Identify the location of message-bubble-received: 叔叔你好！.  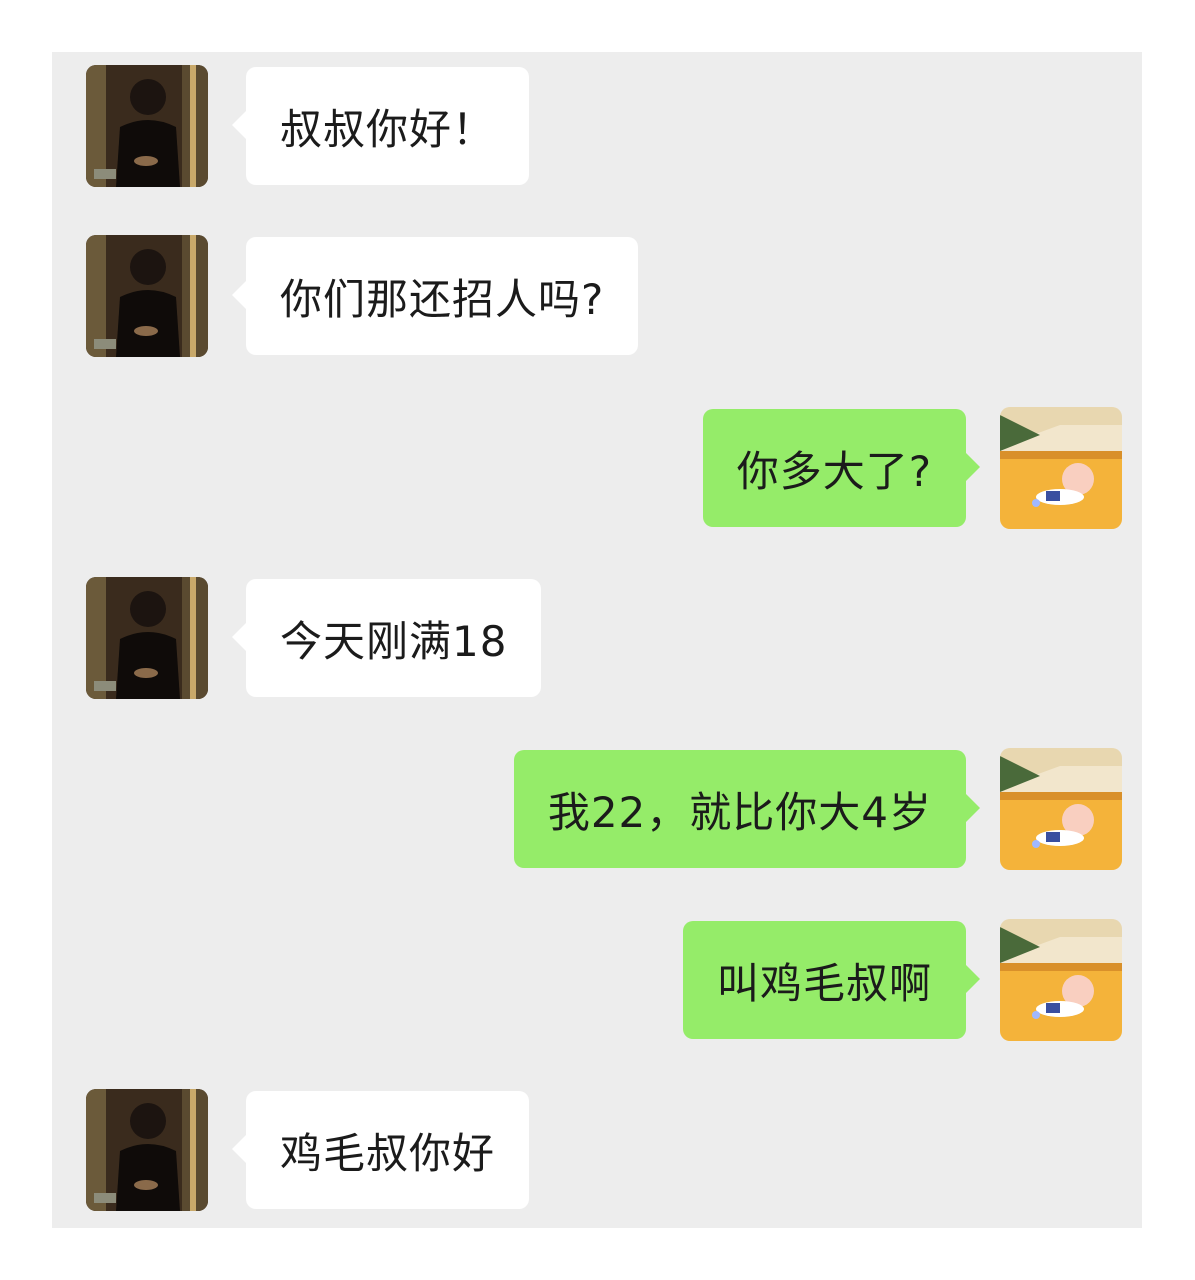
(380, 126).